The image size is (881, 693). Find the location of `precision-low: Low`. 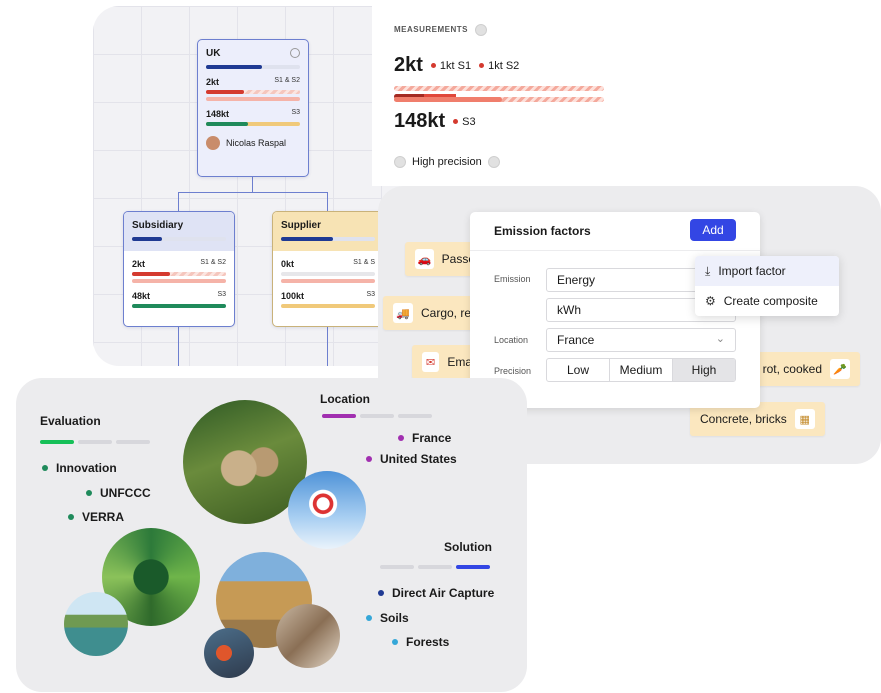

precision-low: Low is located at coordinates (578, 370).